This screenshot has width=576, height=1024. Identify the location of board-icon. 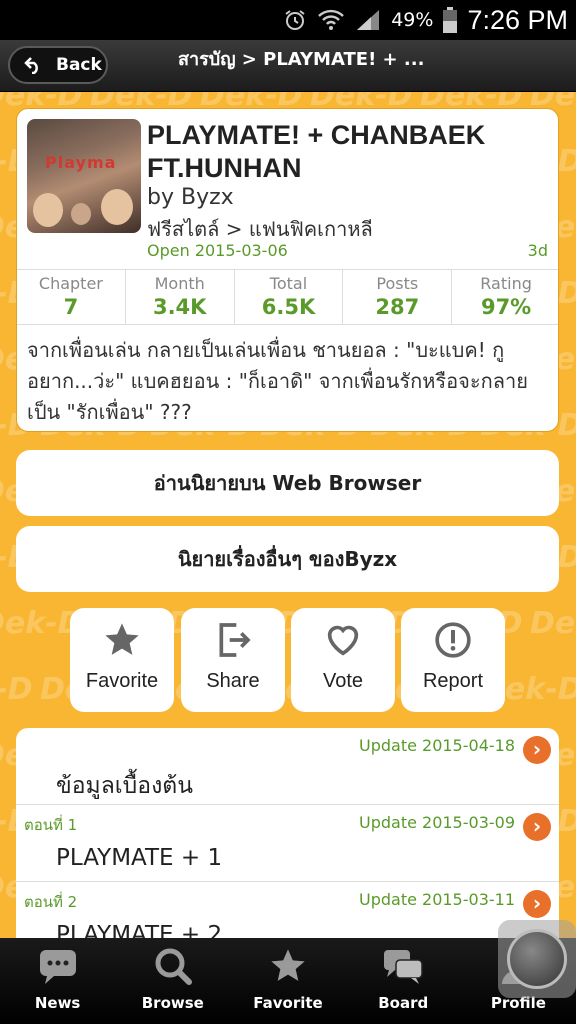
(403, 967).